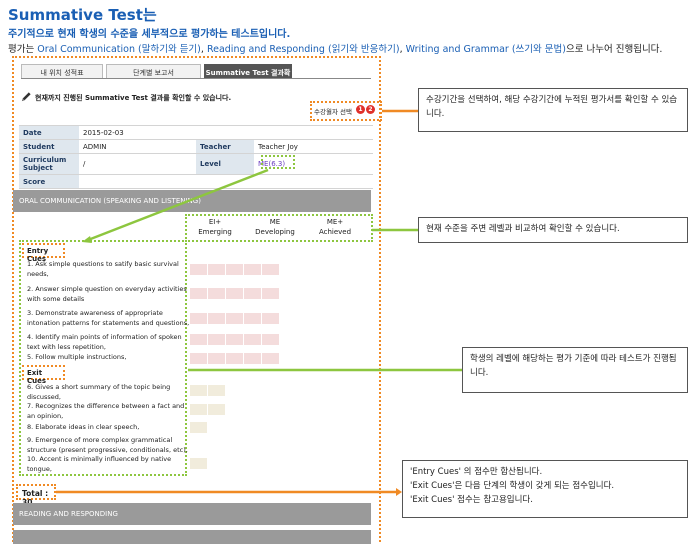 This screenshot has height=544, width=700. What do you see at coordinates (471, 500) in the screenshot?
I see `callout-total-line: 'Exit Cues' 점수는 참고용입니다.` at bounding box center [471, 500].